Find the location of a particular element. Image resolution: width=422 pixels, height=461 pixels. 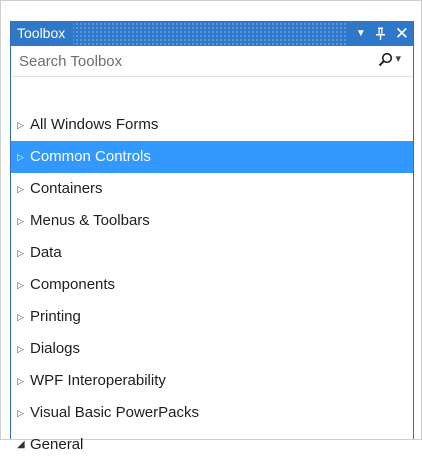

toolbox-tab-item: ▷ Printing is located at coordinates (212, 317).